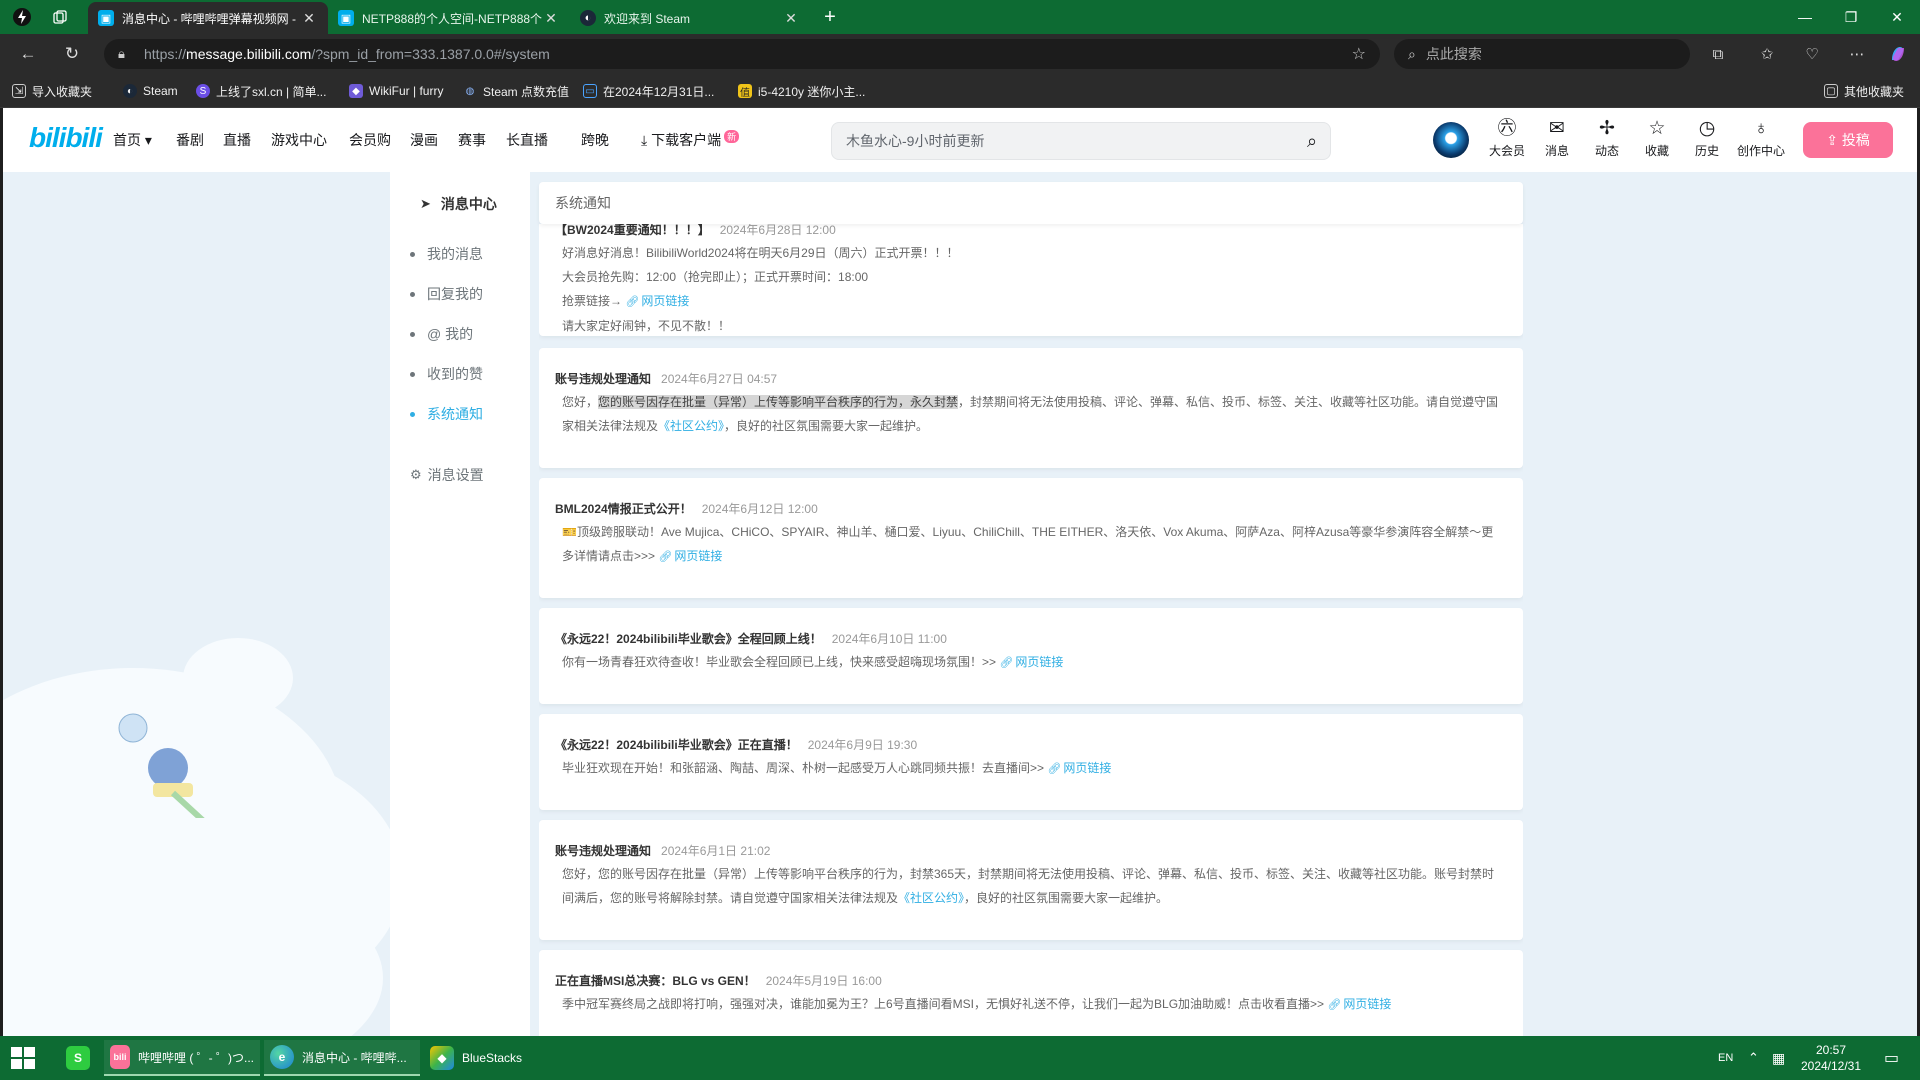 This screenshot has height=1080, width=1920. Describe the element at coordinates (632, 302) in the screenshot. I see `link-icon: 🔗︎` at that location.